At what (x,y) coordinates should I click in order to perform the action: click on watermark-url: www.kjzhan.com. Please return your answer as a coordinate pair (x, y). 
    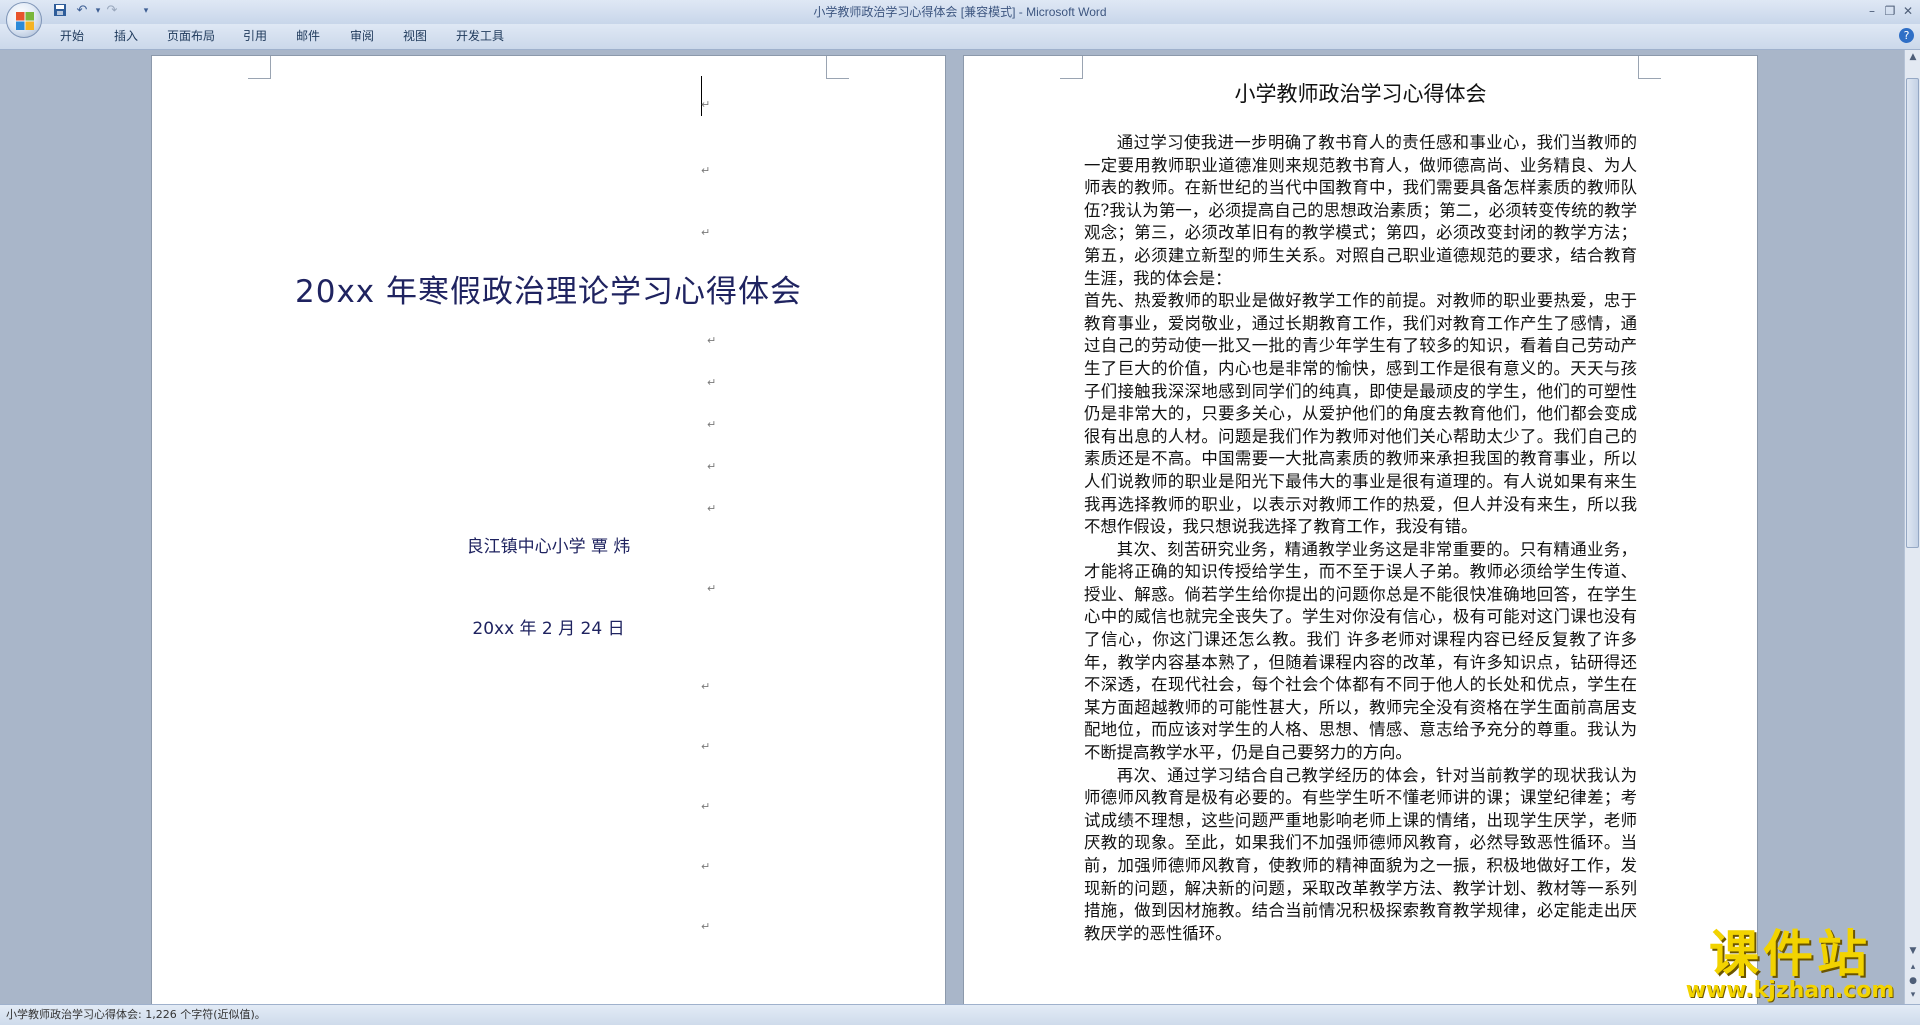
    Looking at the image, I should click on (1790, 990).